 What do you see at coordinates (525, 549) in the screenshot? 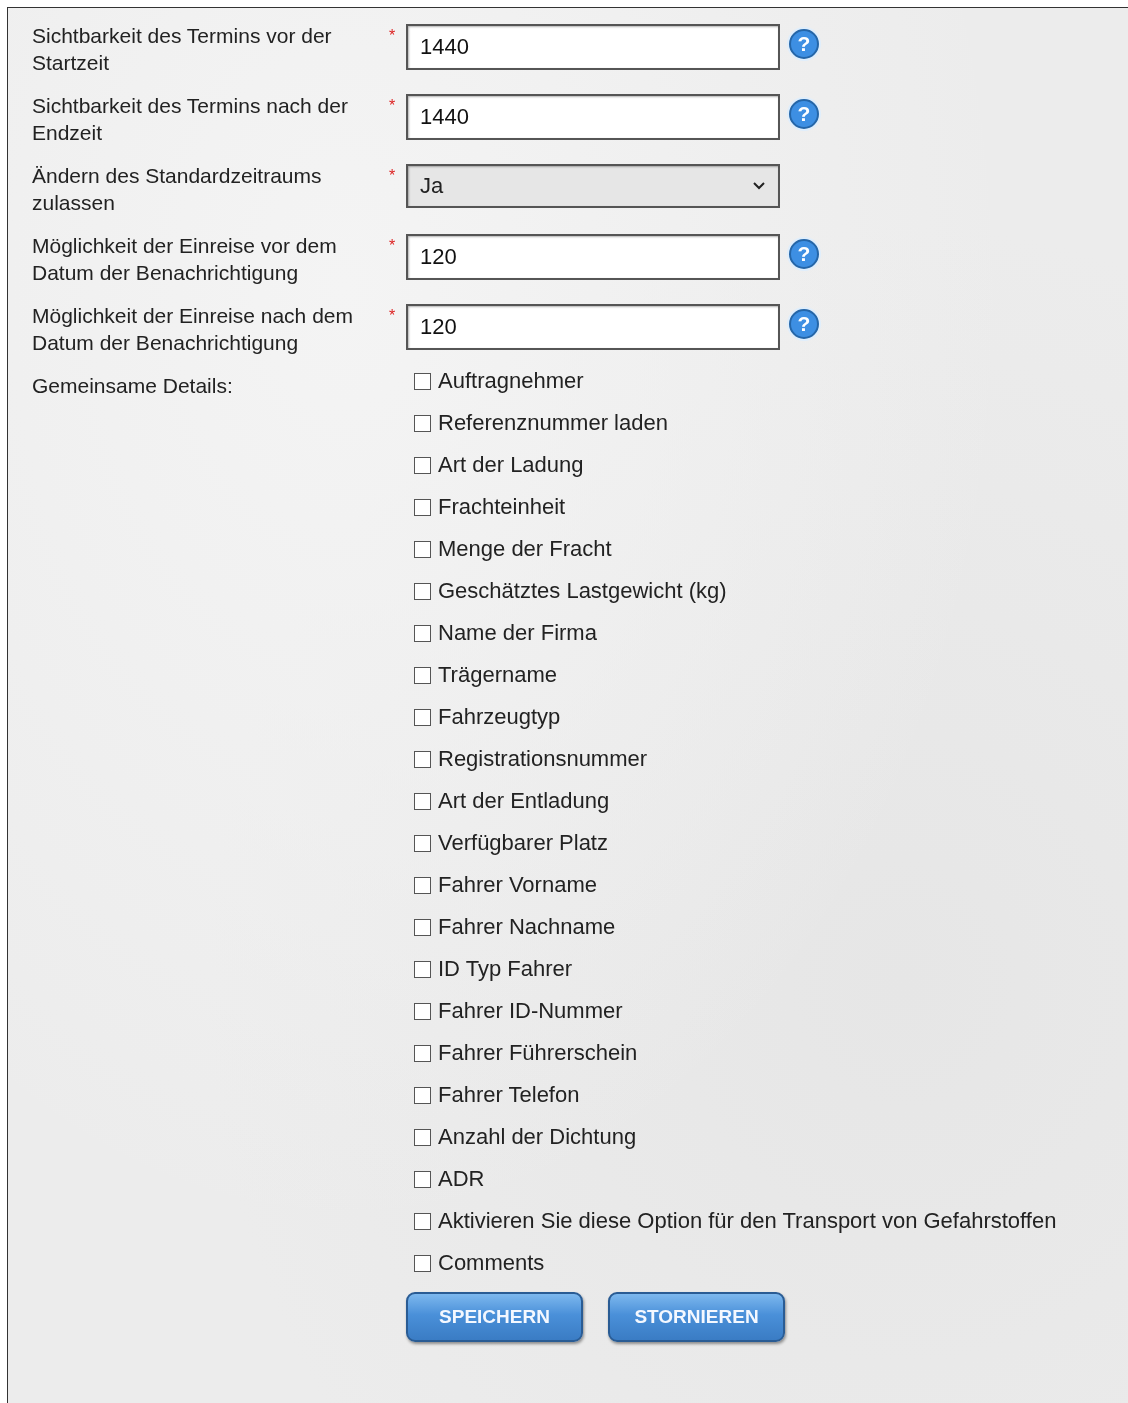
I see `checkbox-label: Menge der Fracht` at bounding box center [525, 549].